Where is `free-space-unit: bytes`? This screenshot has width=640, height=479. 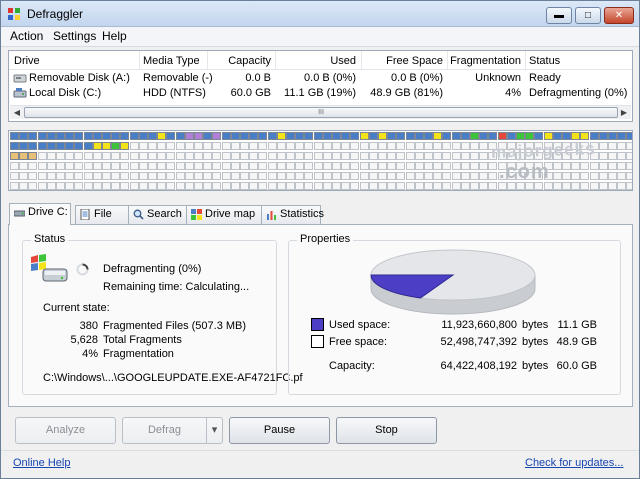
free-space-unit: bytes is located at coordinates (535, 342).